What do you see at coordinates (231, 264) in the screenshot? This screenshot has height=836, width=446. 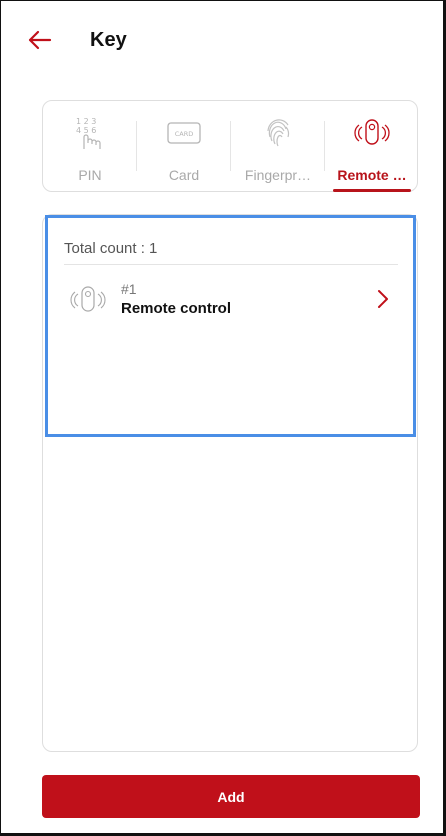 I see `divider` at bounding box center [231, 264].